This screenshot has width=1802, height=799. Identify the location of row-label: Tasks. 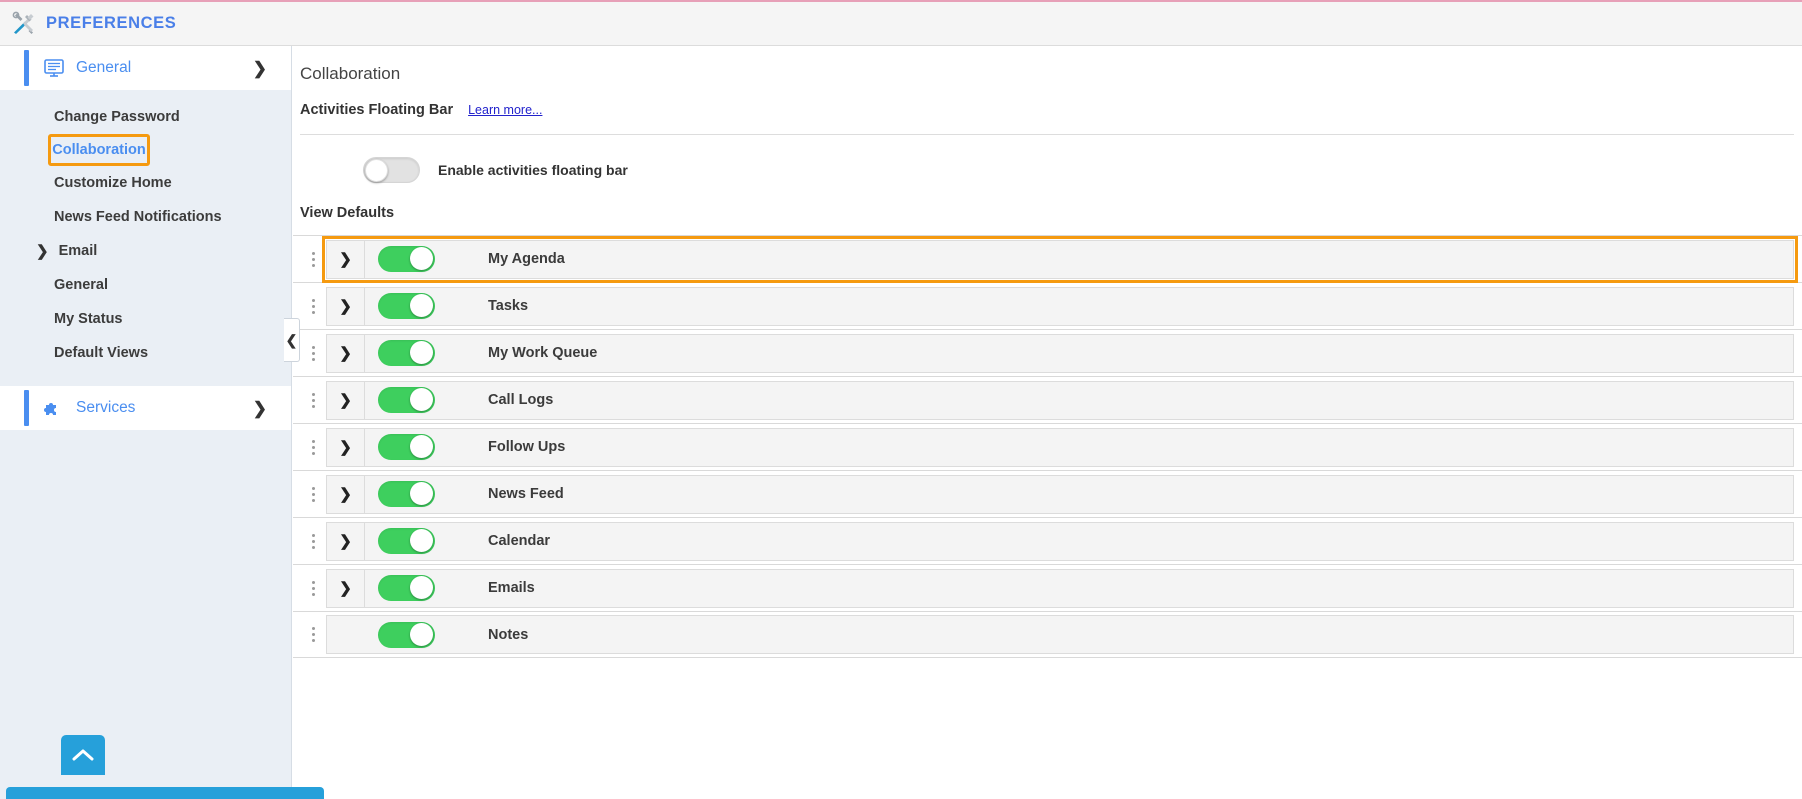
(508, 306).